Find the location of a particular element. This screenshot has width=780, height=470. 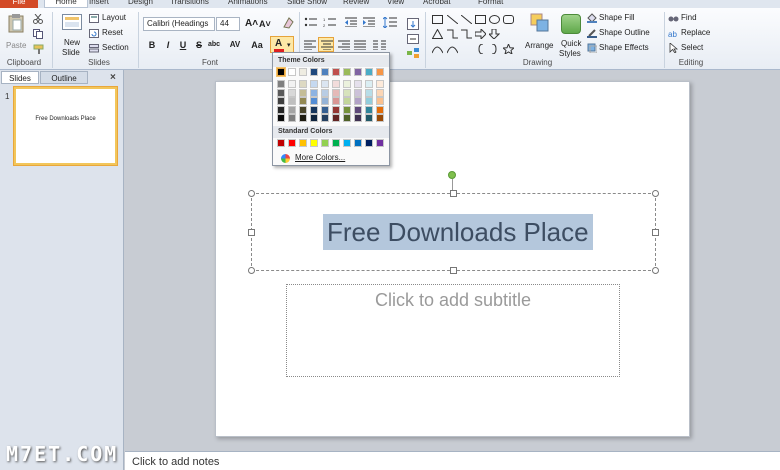

triangle-shape-icon is located at coordinates (437, 34).